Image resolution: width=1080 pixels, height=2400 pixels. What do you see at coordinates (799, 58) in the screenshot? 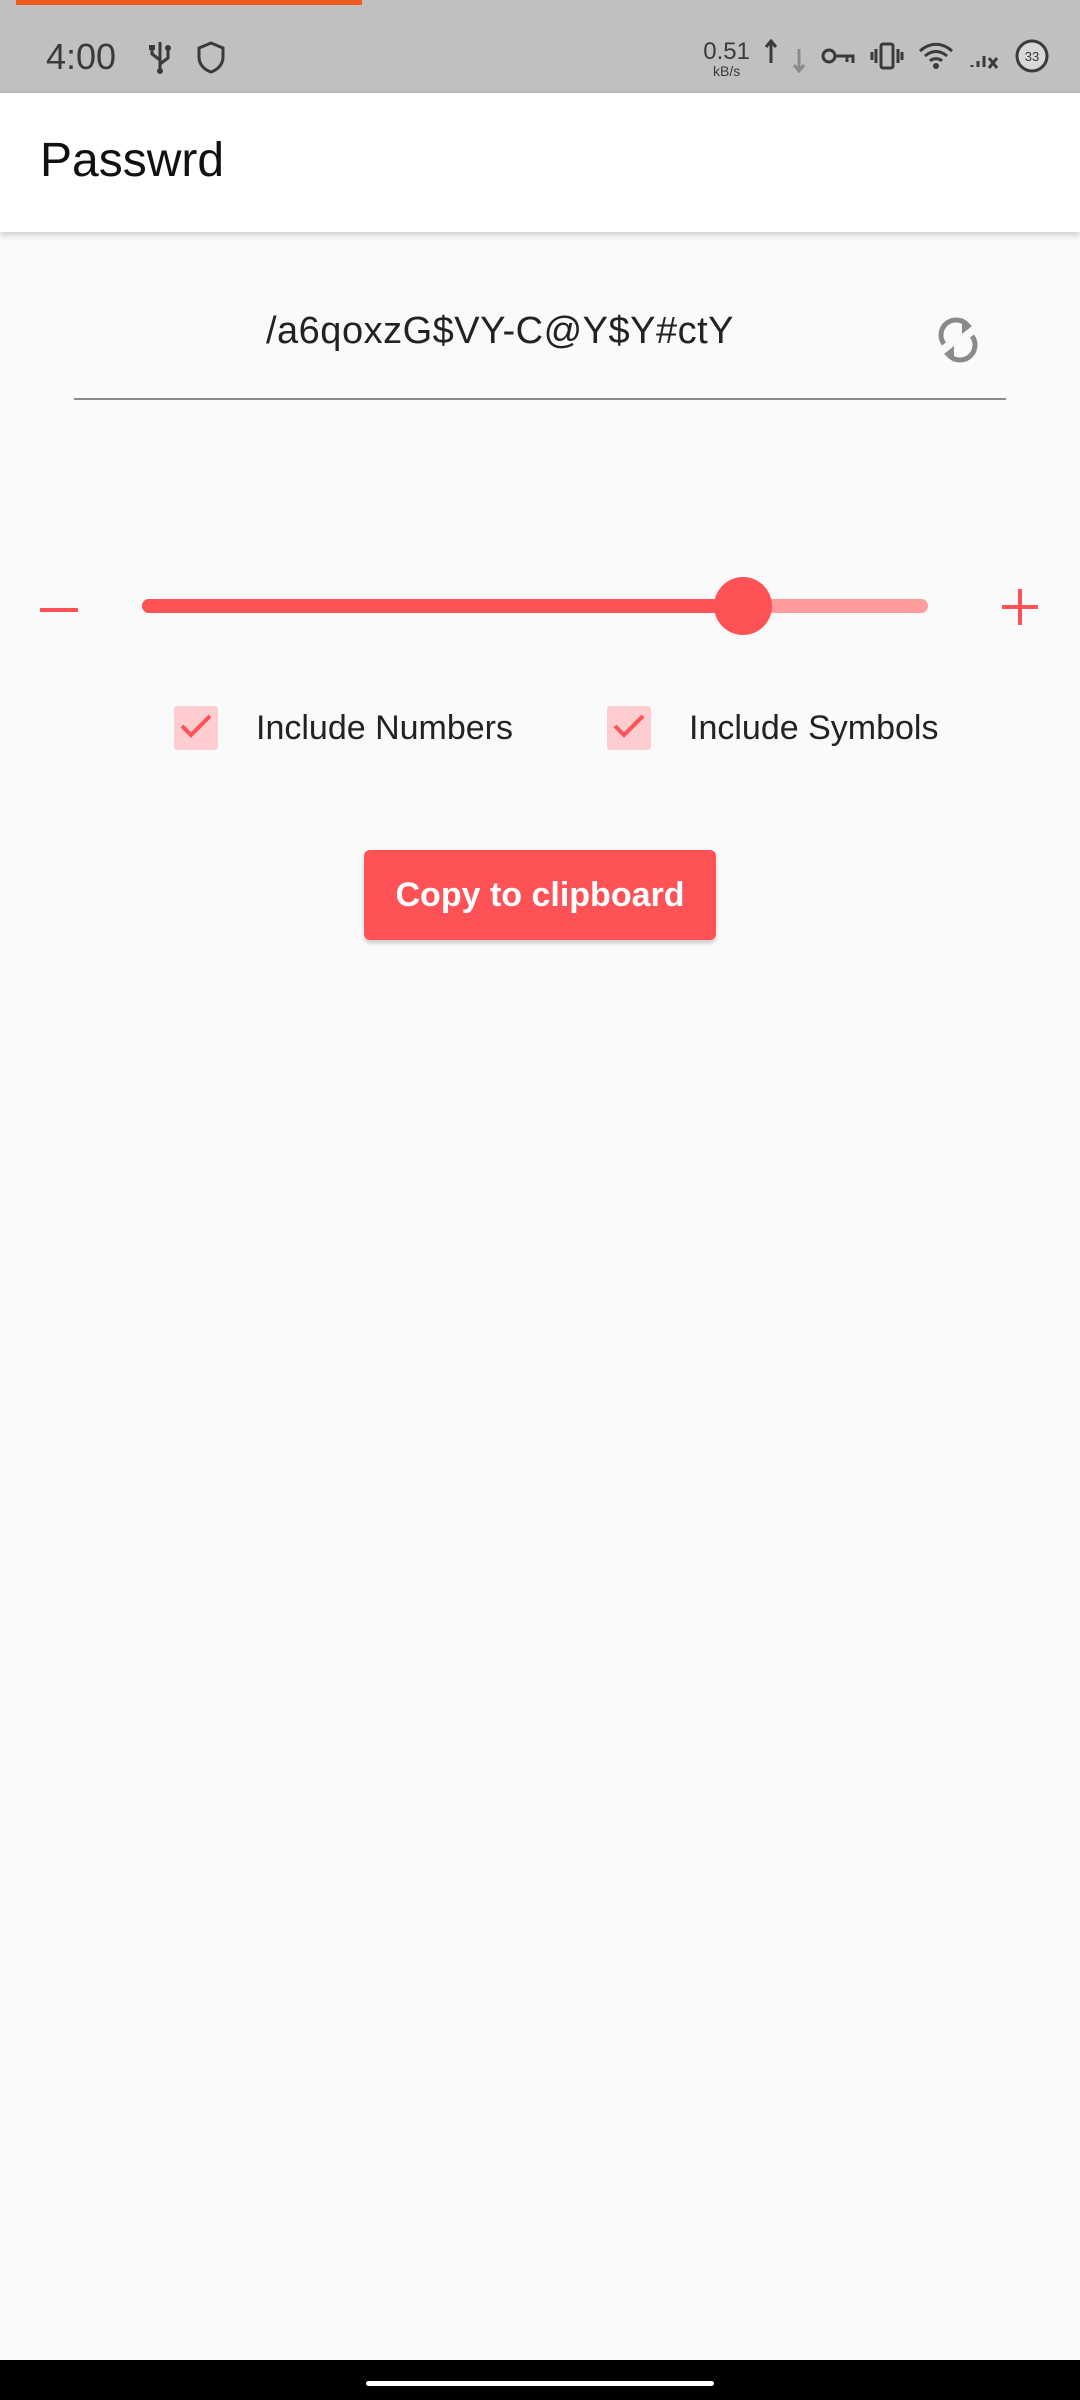
I see `download-arrow-icon` at bounding box center [799, 58].